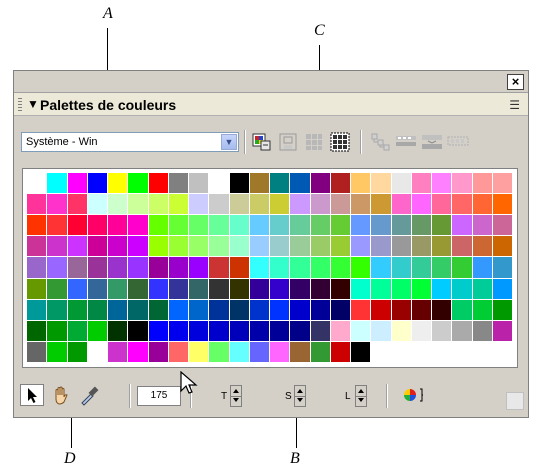 The image size is (557, 470). I want to click on grip-icon, so click(20, 104).